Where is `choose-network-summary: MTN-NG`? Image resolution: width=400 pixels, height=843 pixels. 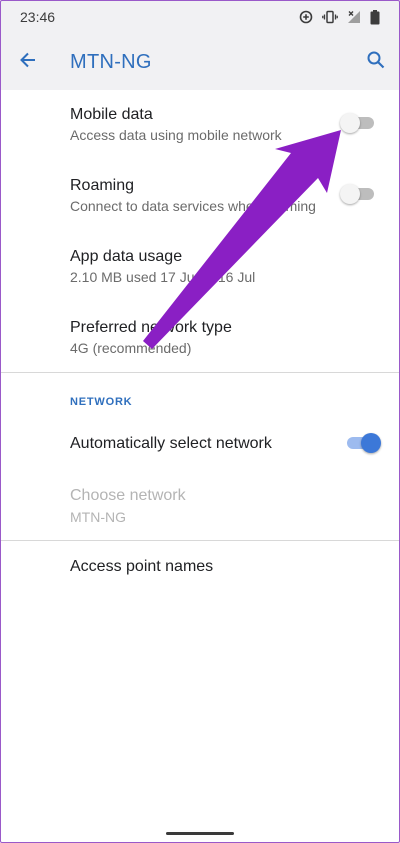 choose-network-summary: MTN-NG is located at coordinates (98, 517).